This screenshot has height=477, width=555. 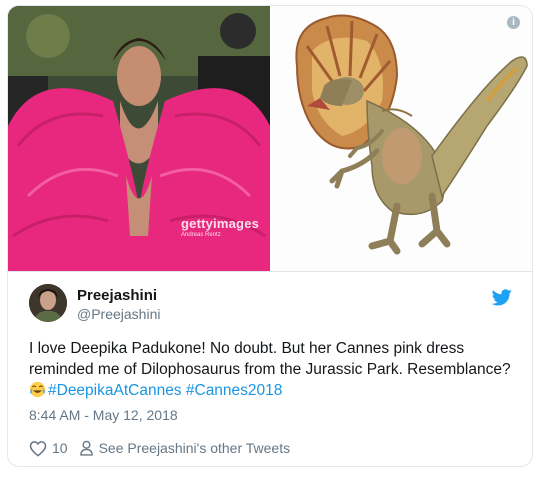 I want to click on info-icon: i, so click(x=513, y=22).